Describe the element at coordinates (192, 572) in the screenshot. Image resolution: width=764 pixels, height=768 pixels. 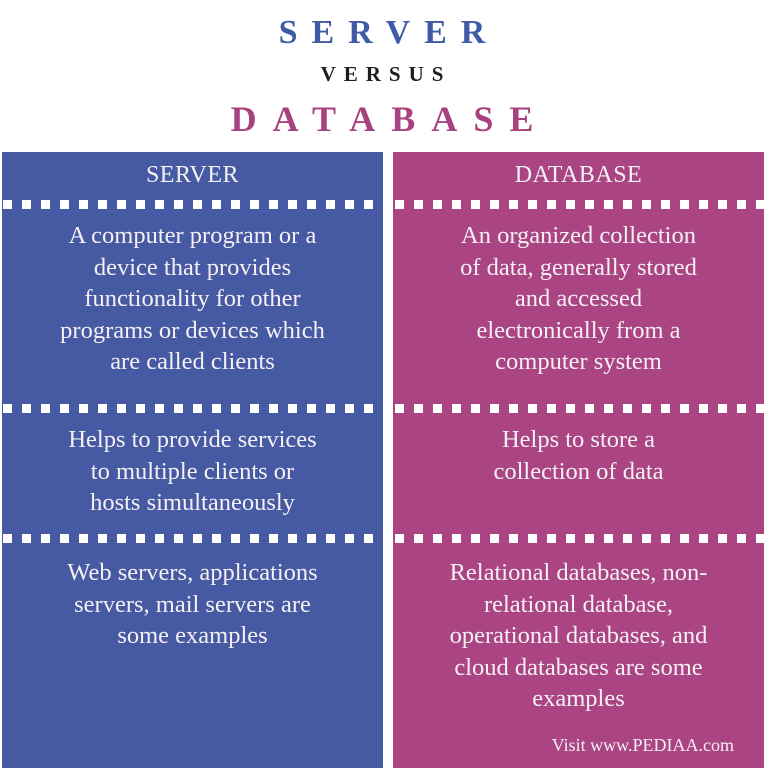
I see `text-line: Web servers, applications` at that location.